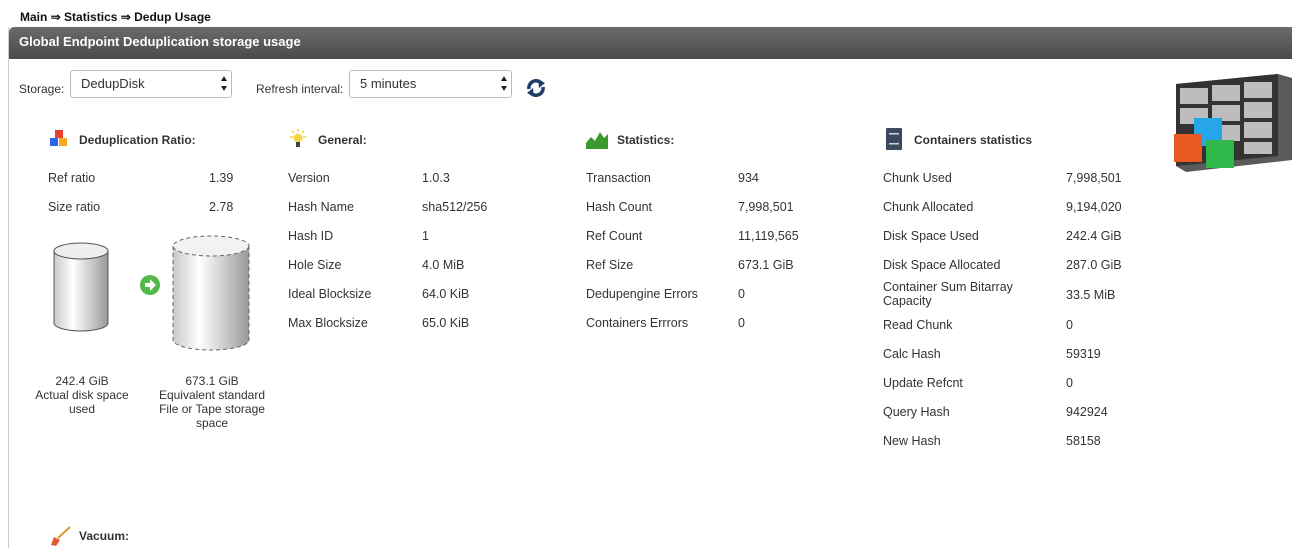 The height and width of the screenshot is (548, 1292). Describe the element at coordinates (618, 178) in the screenshot. I see `statistics-row-label: Transaction` at that location.